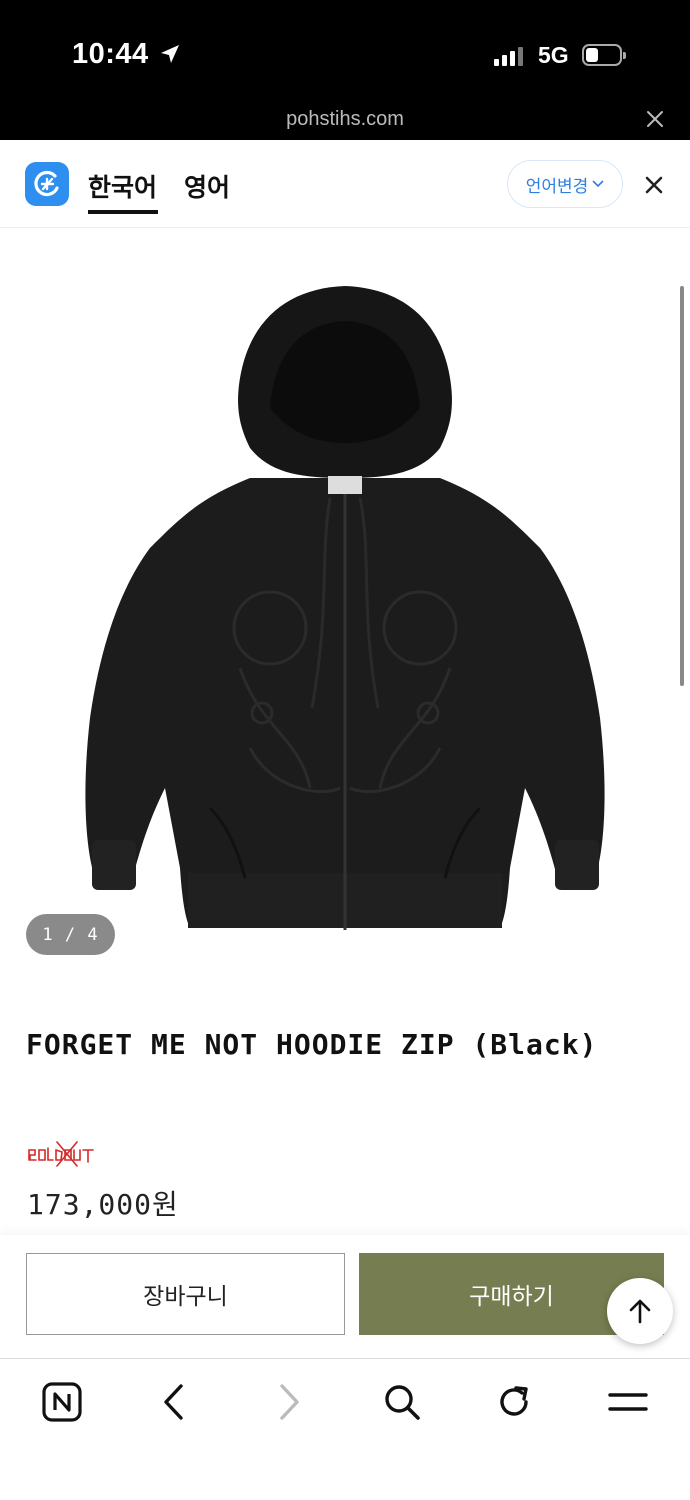 The height and width of the screenshot is (1500, 690). What do you see at coordinates (655, 119) in the screenshot?
I see `close-icon` at bounding box center [655, 119].